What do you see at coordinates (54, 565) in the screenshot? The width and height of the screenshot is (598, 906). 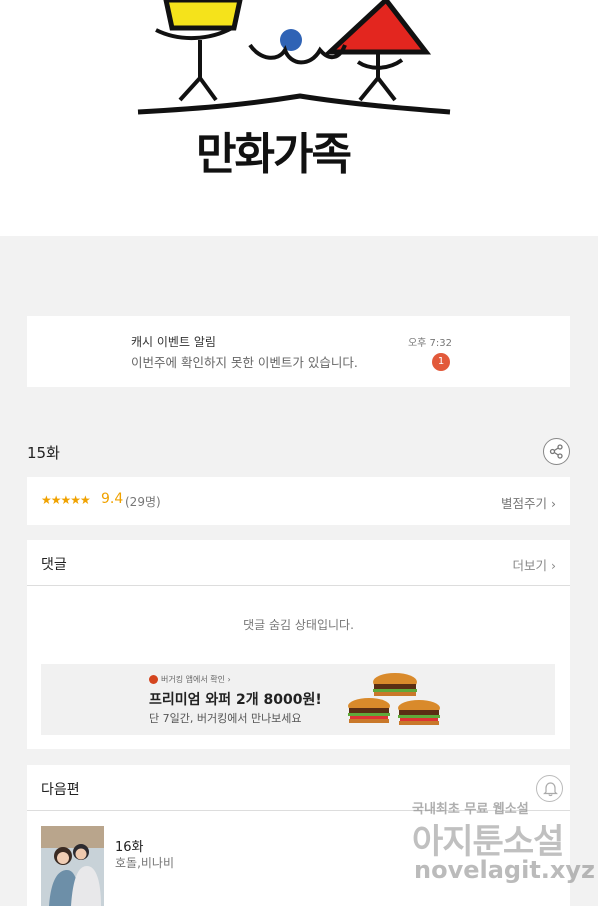 I see `comments-title: 댓글` at bounding box center [54, 565].